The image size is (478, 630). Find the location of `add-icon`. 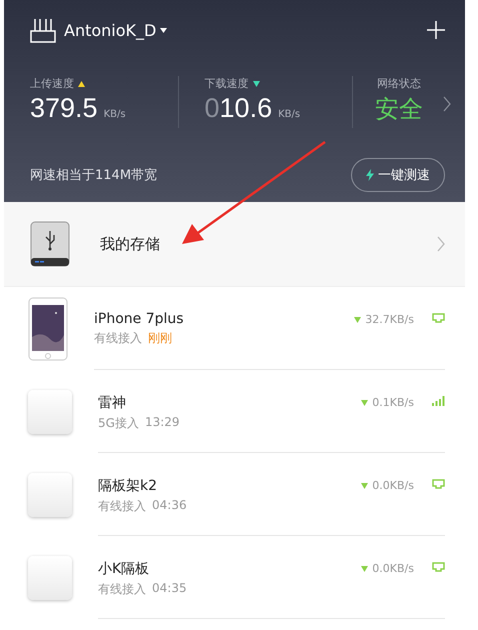

add-icon is located at coordinates (436, 30).